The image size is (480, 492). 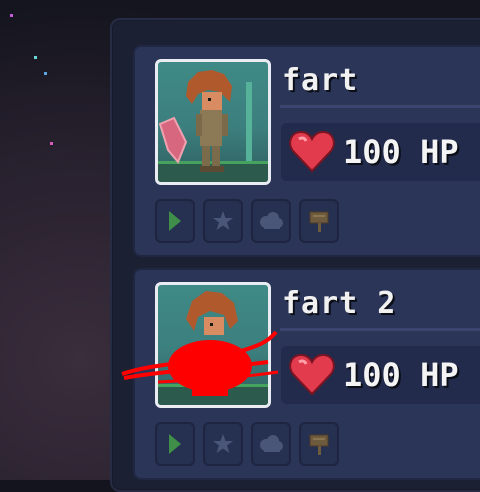 I want to click on crystal-item, so click(x=173, y=140).